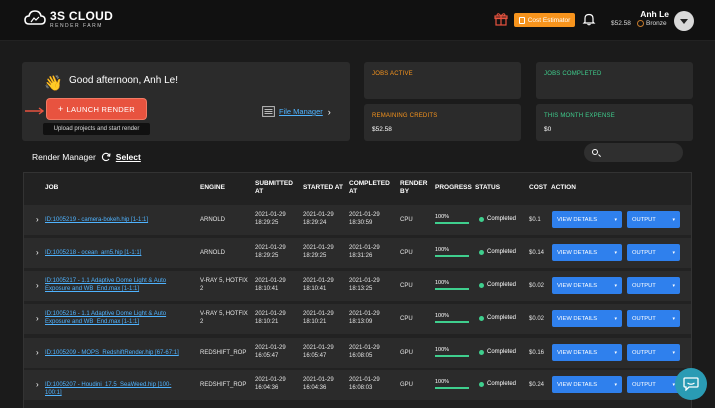 This screenshot has height=408, width=715. I want to click on started-time: 18:29:25, so click(315, 256).